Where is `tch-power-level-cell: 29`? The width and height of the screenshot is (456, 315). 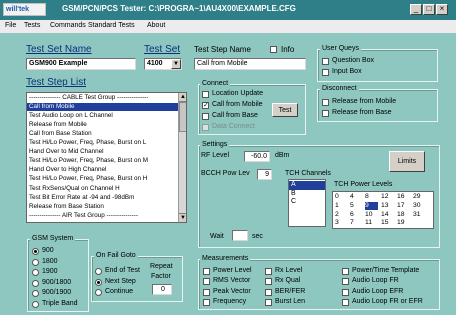
tch-power-level-cell: 29 is located at coordinates (419, 197).